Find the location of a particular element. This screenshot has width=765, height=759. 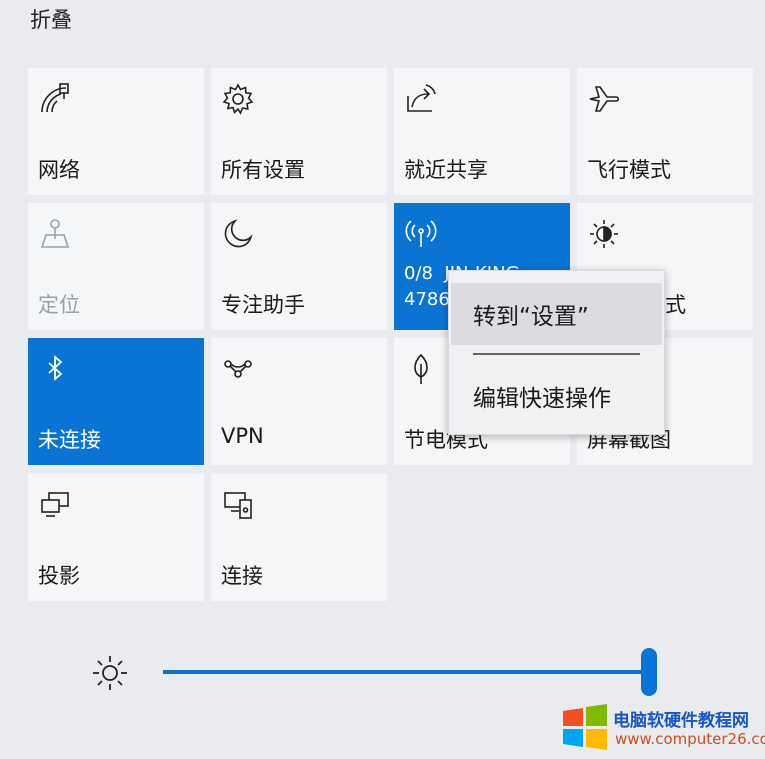

tile-label: VPN is located at coordinates (242, 436).